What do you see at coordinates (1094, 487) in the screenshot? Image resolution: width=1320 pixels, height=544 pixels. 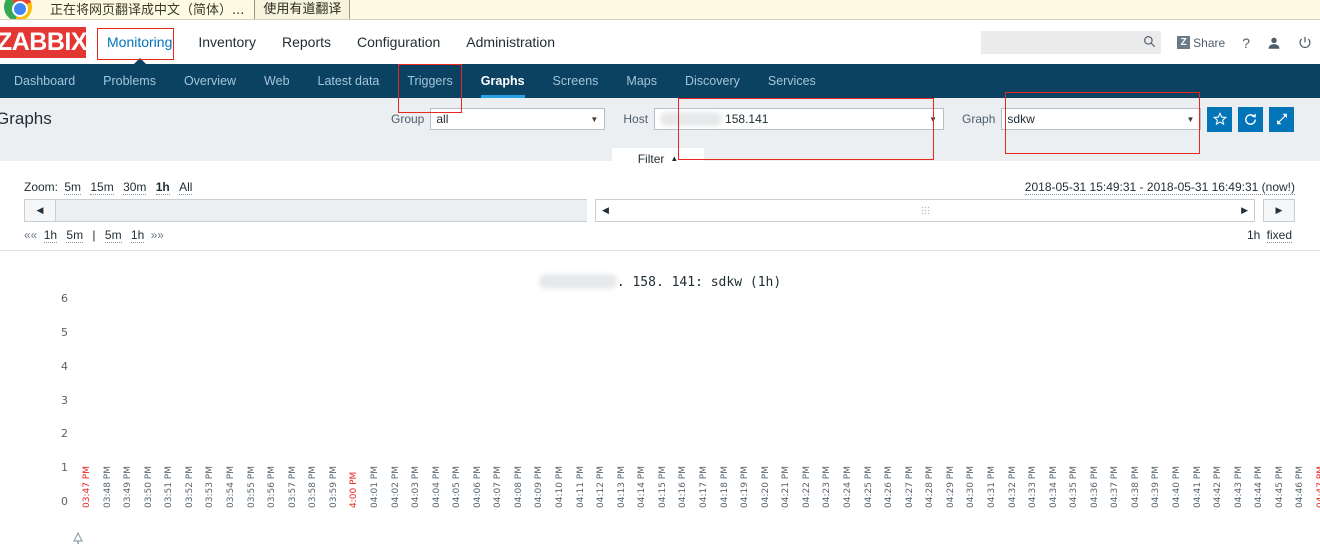 I see `x-axis-tick-label: 04:36 PM` at bounding box center [1094, 487].